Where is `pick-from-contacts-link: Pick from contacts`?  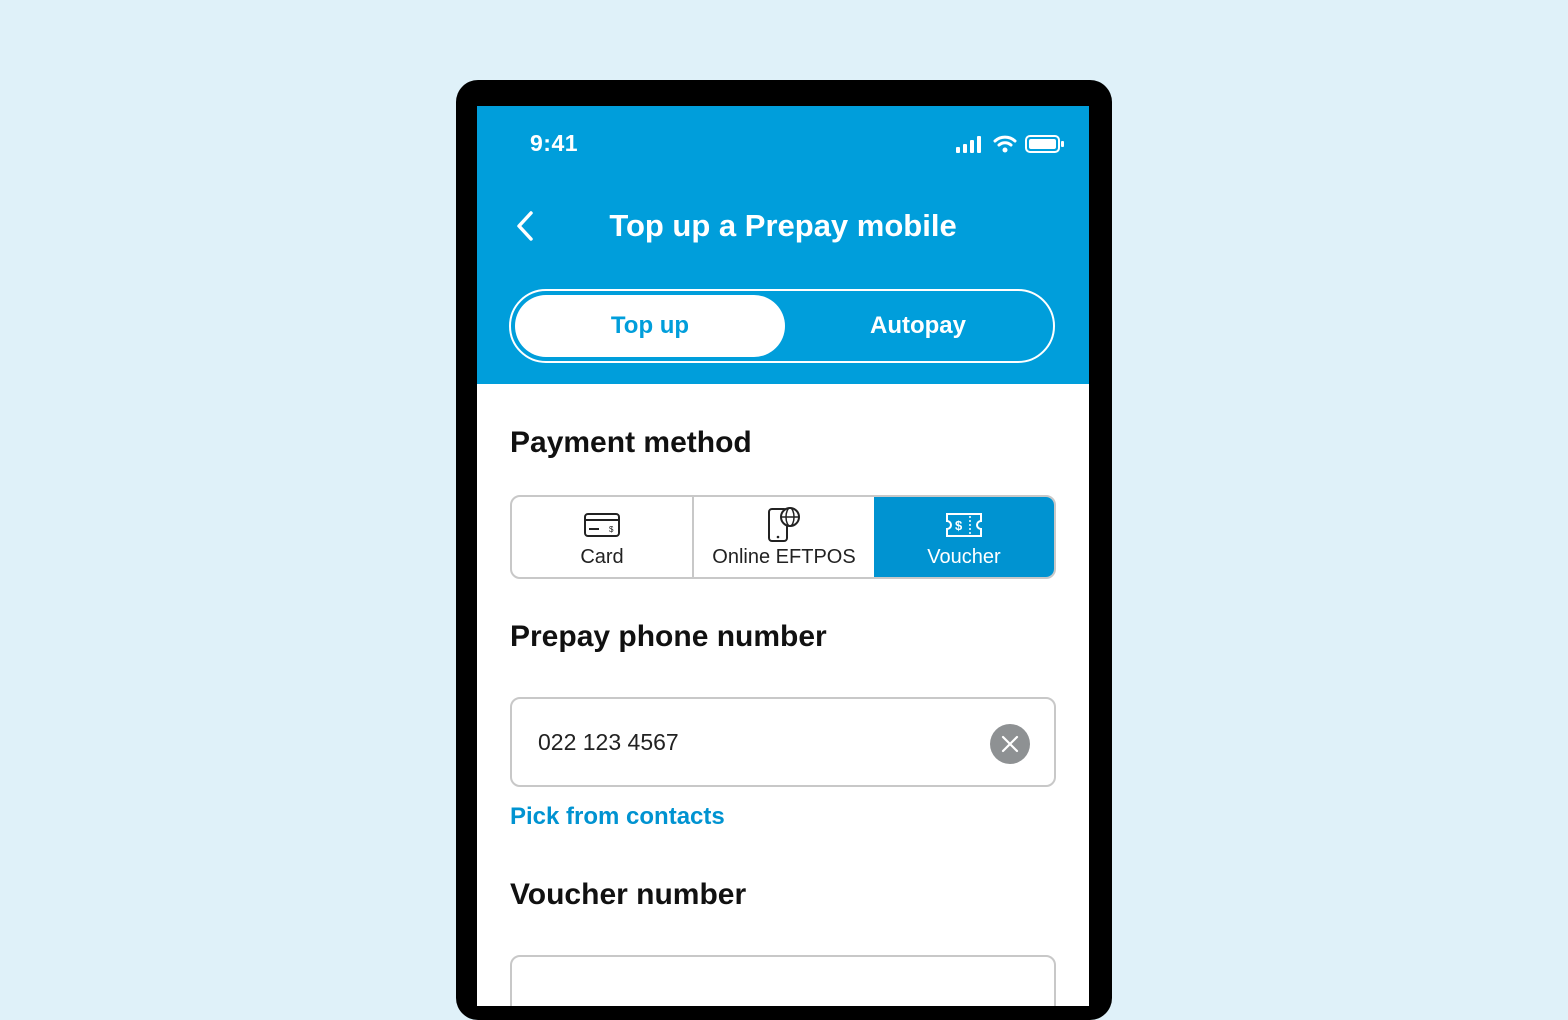
pick-from-contacts-link: Pick from contacts is located at coordinates (617, 817).